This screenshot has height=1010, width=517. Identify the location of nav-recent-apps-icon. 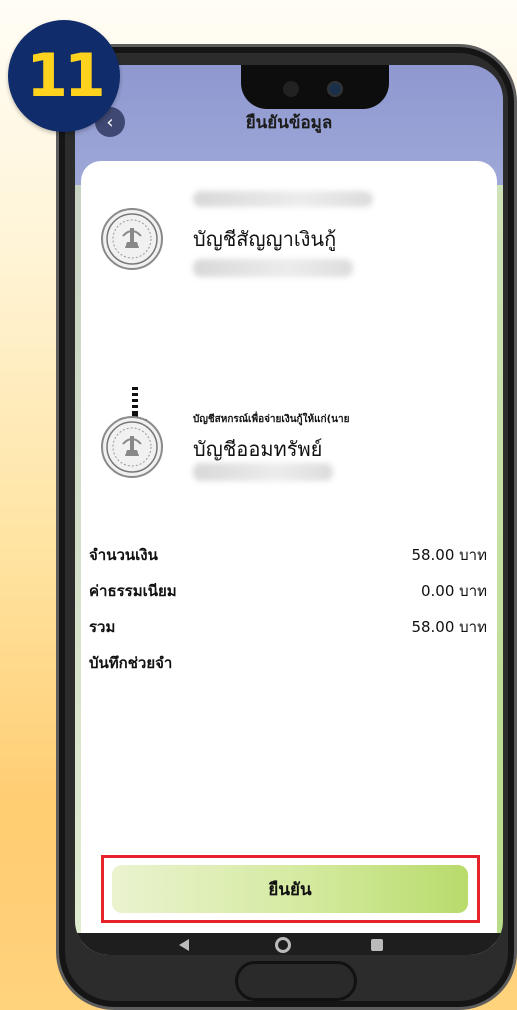
(377, 945).